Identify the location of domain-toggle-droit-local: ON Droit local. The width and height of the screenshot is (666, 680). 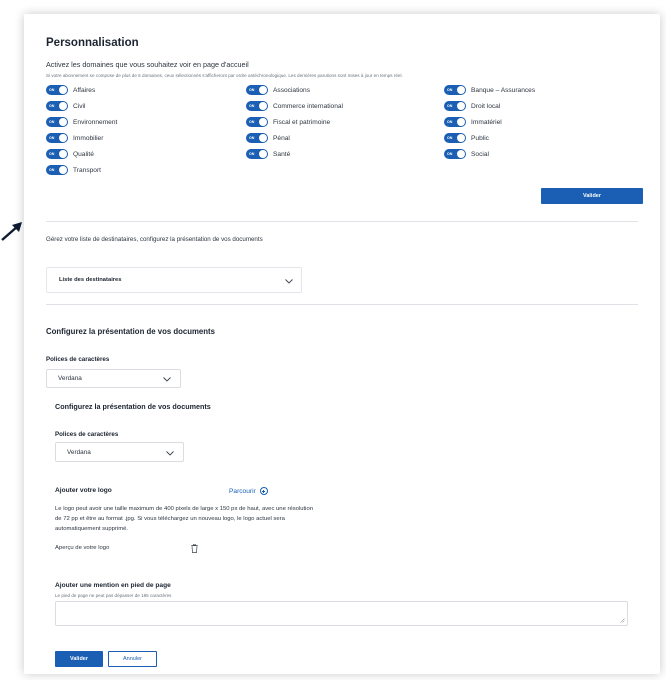
(472, 106).